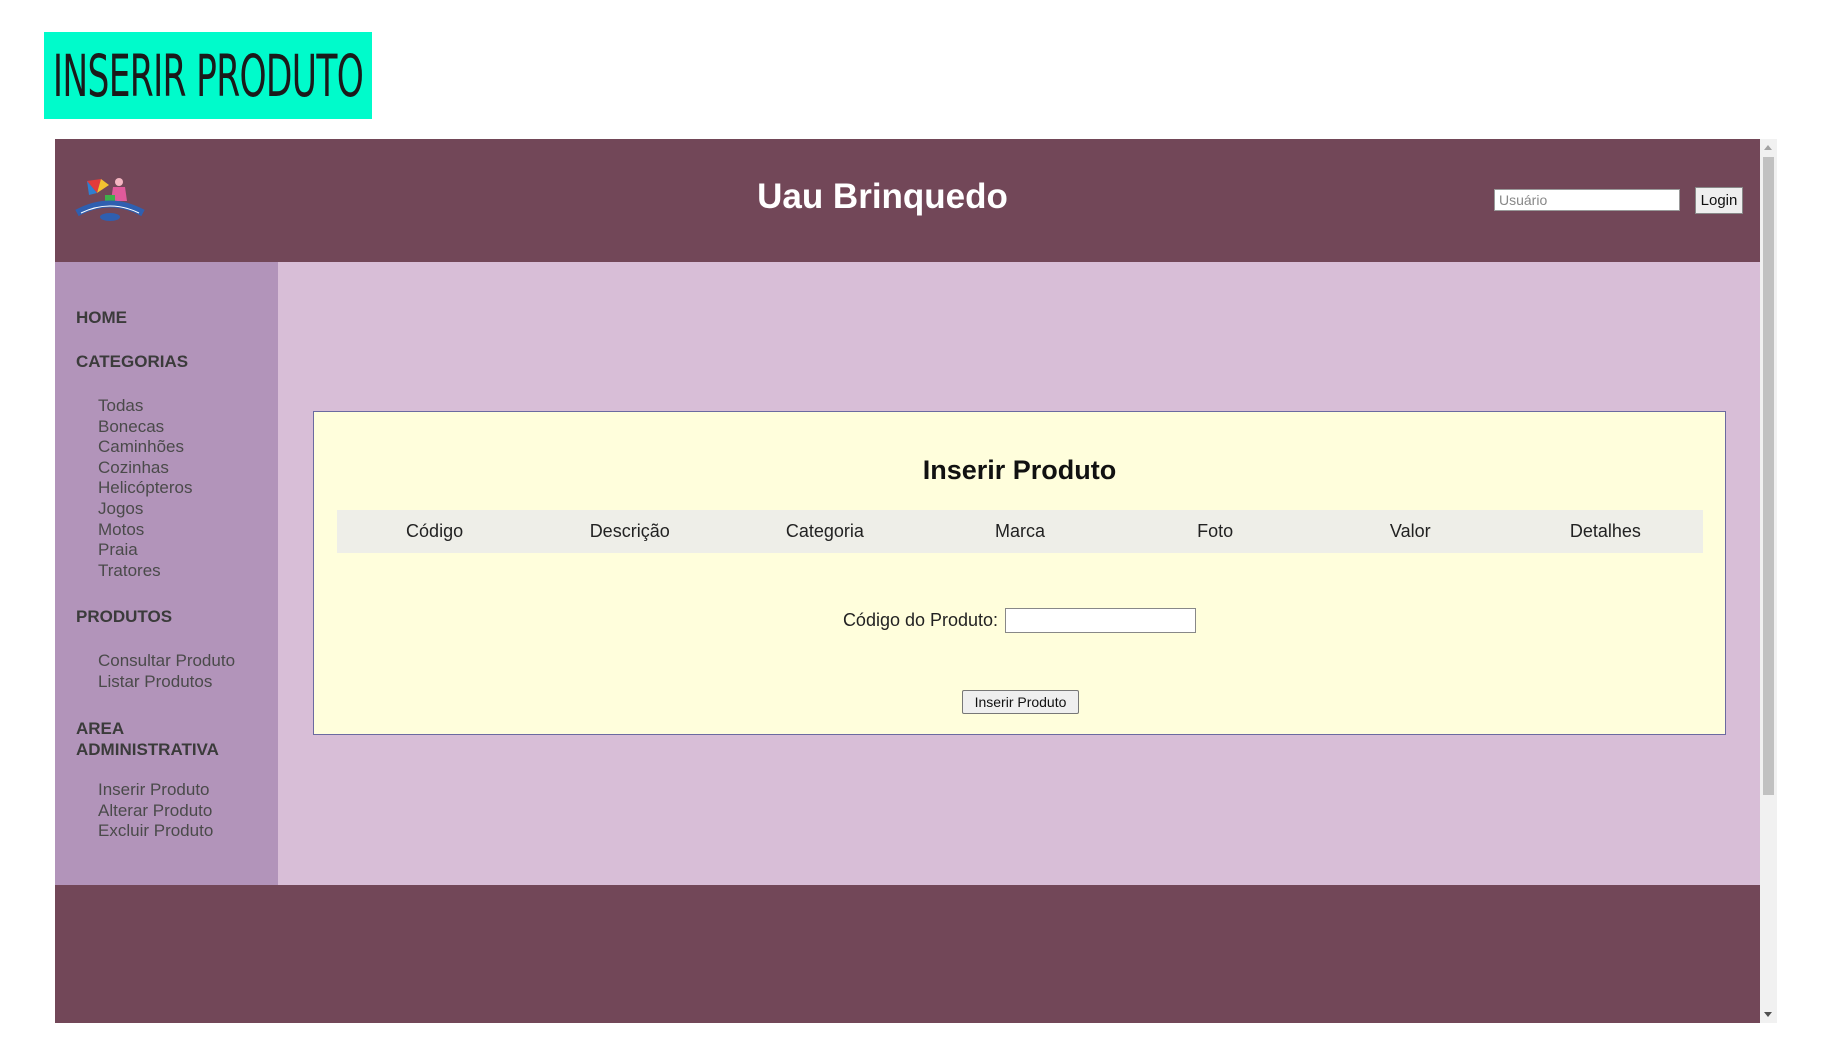  I want to click on column-header-descricao: Descrição, so click(629, 531).